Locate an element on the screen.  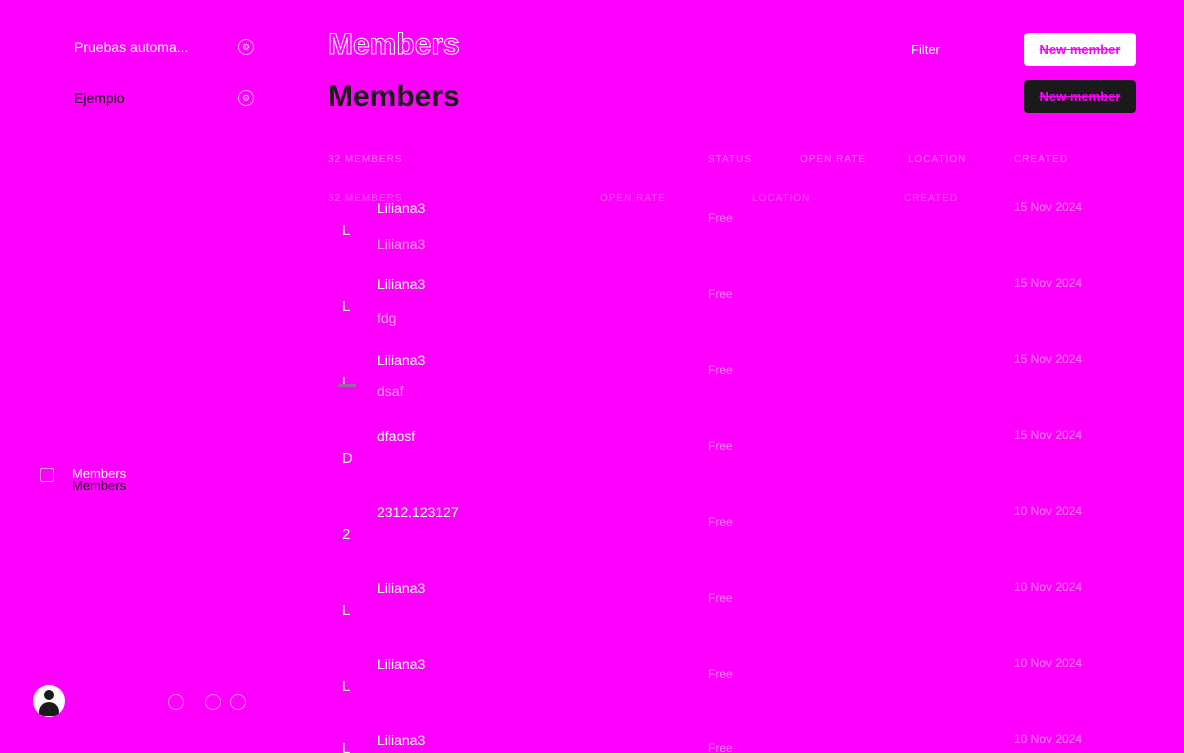
column-header-status: STATUS is located at coordinates (730, 159).